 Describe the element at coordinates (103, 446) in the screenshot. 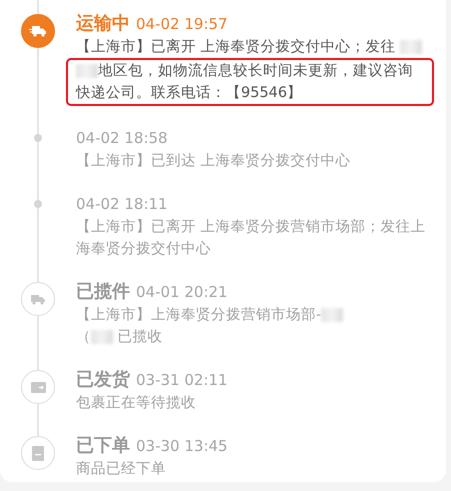

I see `status-label: 已下单` at that location.